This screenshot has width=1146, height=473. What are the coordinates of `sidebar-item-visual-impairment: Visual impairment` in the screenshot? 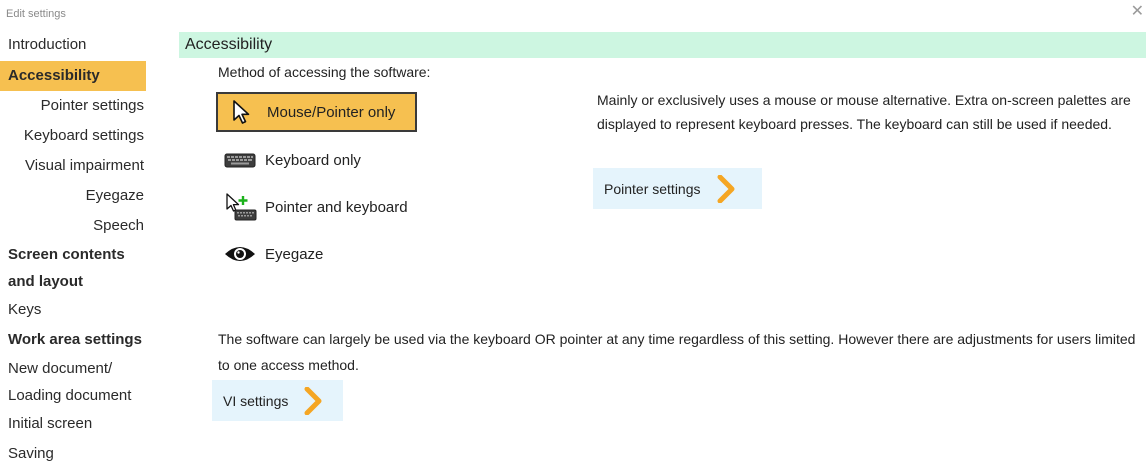 It's located at (80, 166).